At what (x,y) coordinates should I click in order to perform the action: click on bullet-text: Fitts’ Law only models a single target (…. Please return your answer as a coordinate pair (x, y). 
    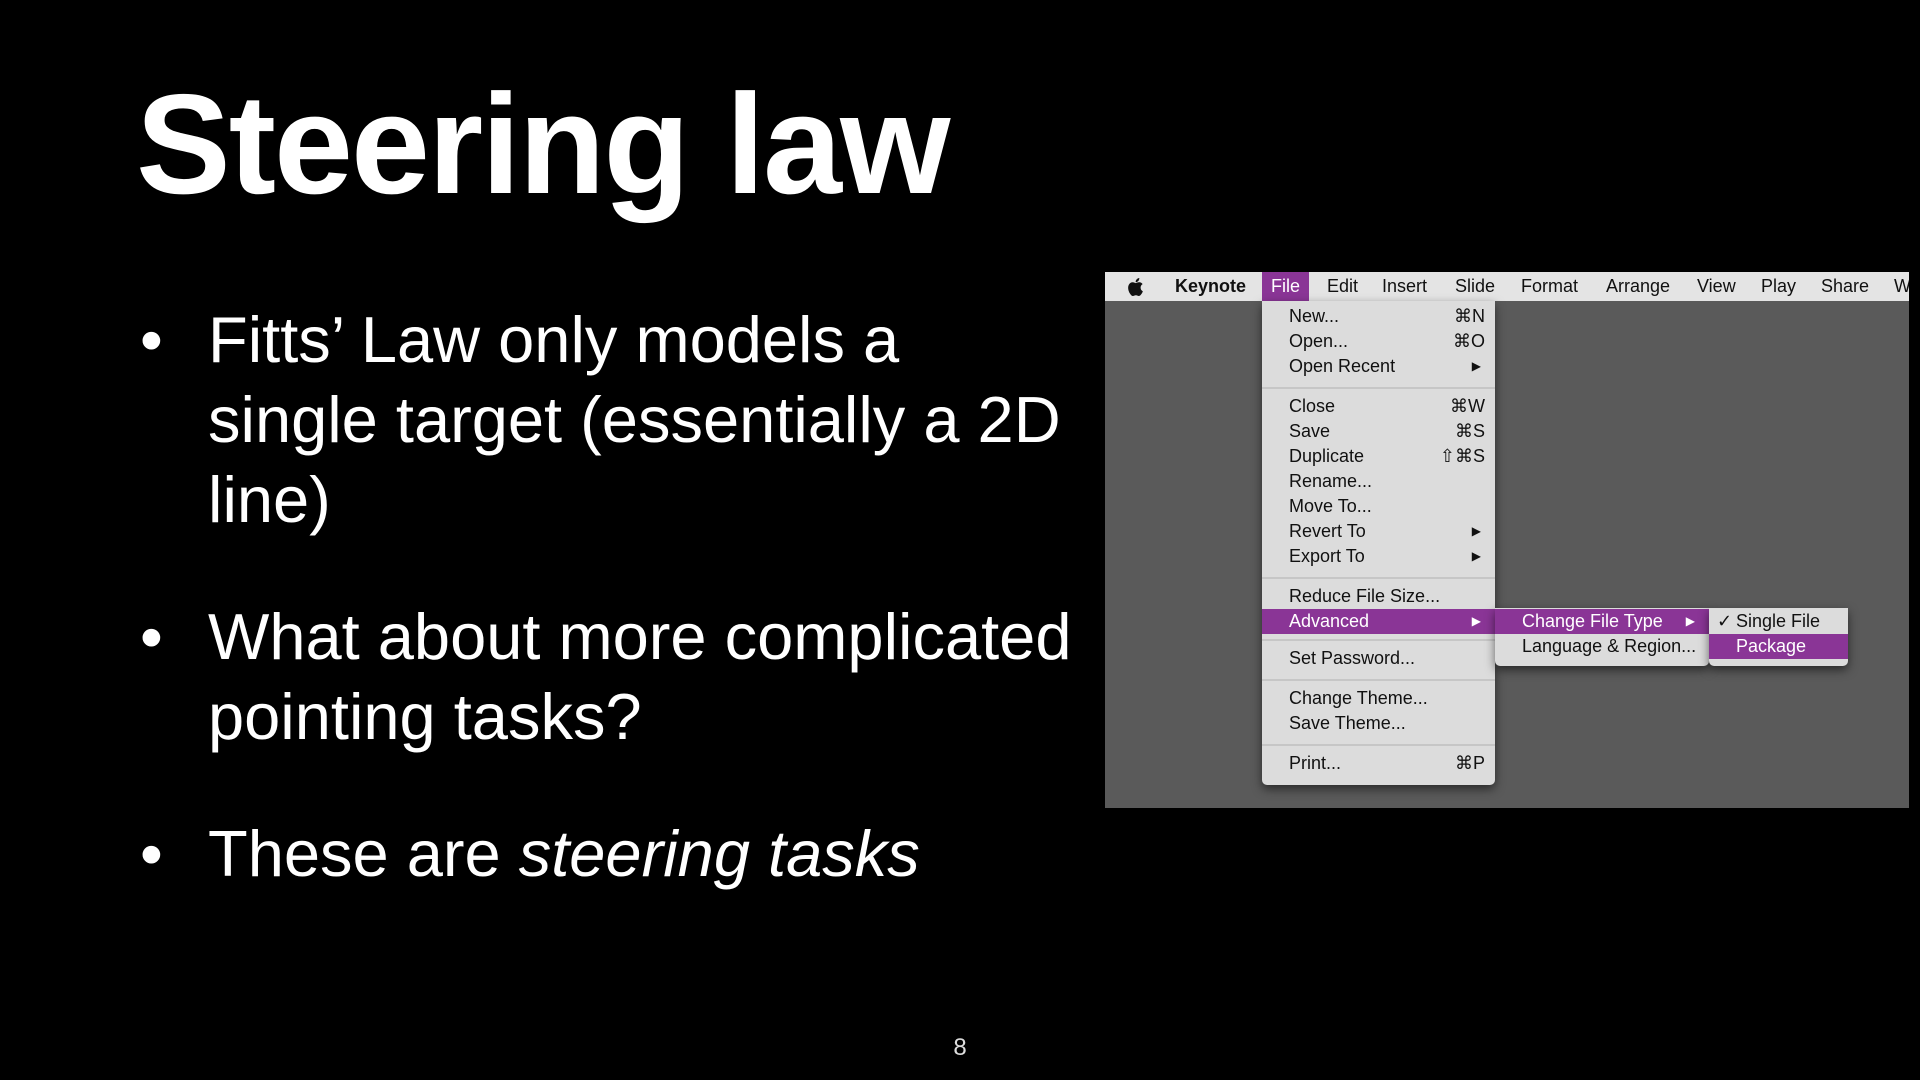
    Looking at the image, I should click on (634, 419).